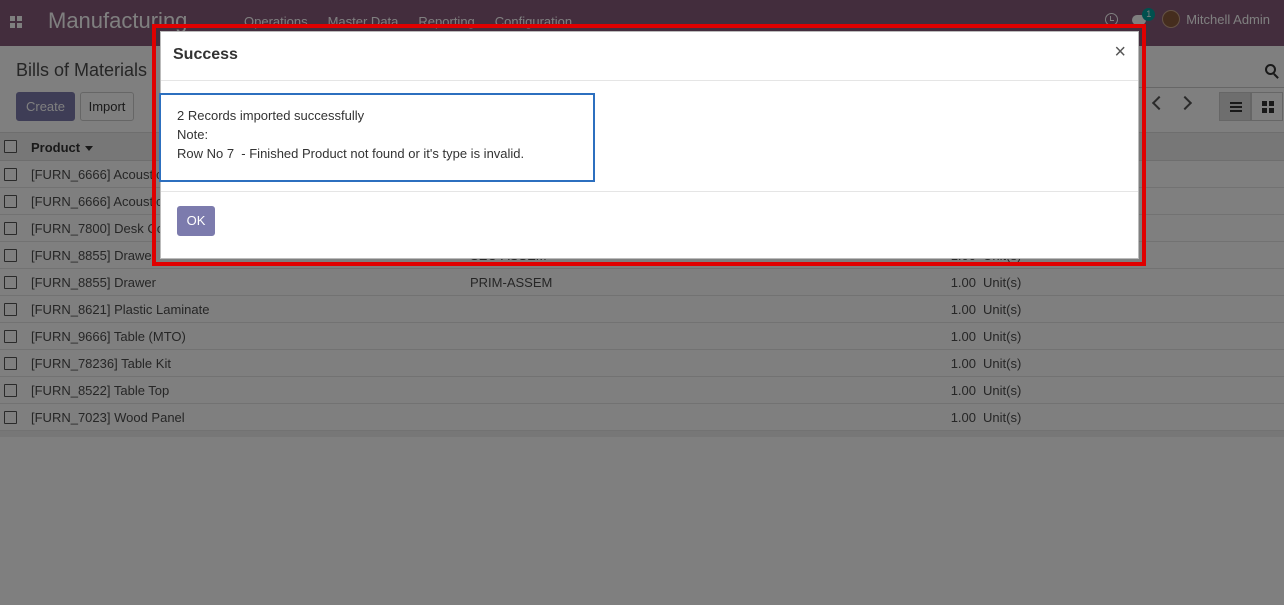 The width and height of the screenshot is (1284, 605). What do you see at coordinates (649, 56) in the screenshot?
I see `dialog-header: Success ×` at bounding box center [649, 56].